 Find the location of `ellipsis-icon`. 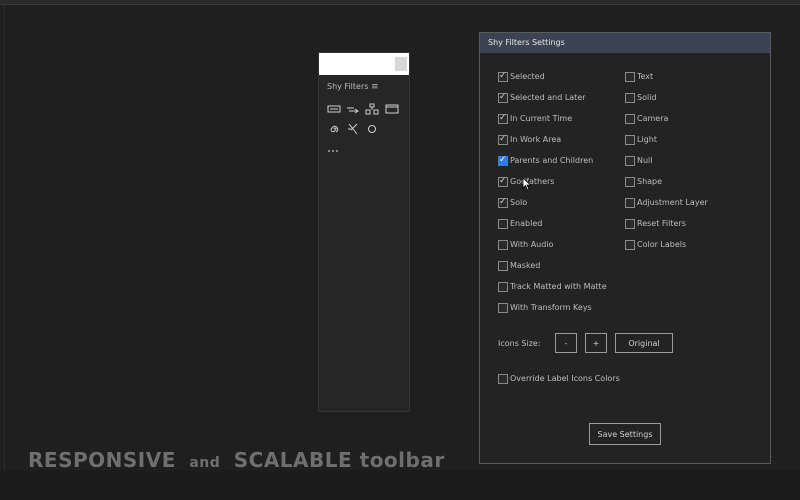

ellipsis-icon is located at coordinates (334, 151).